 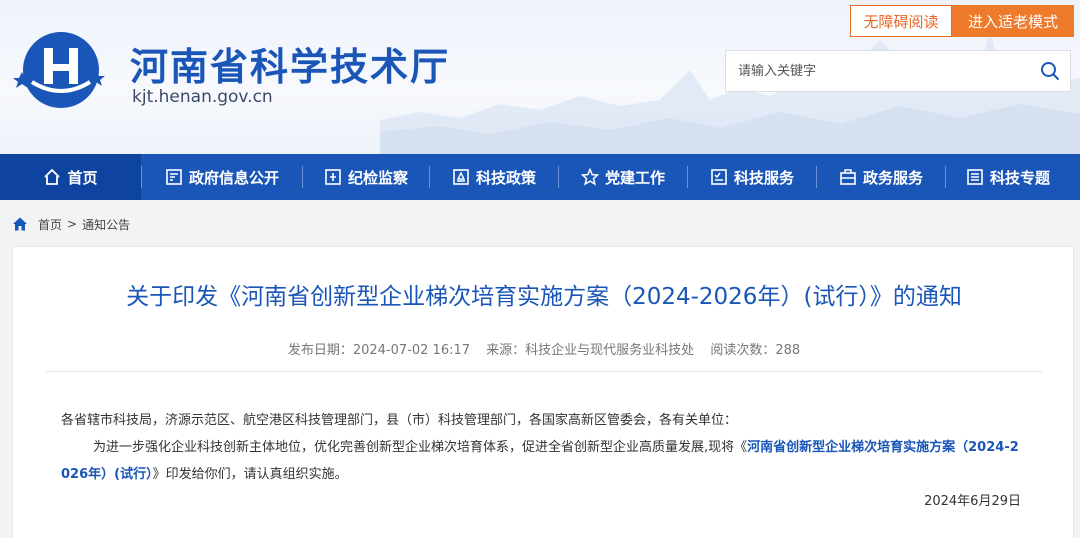 I want to click on nav-item-policy: 科技政策, so click(x=494, y=177).